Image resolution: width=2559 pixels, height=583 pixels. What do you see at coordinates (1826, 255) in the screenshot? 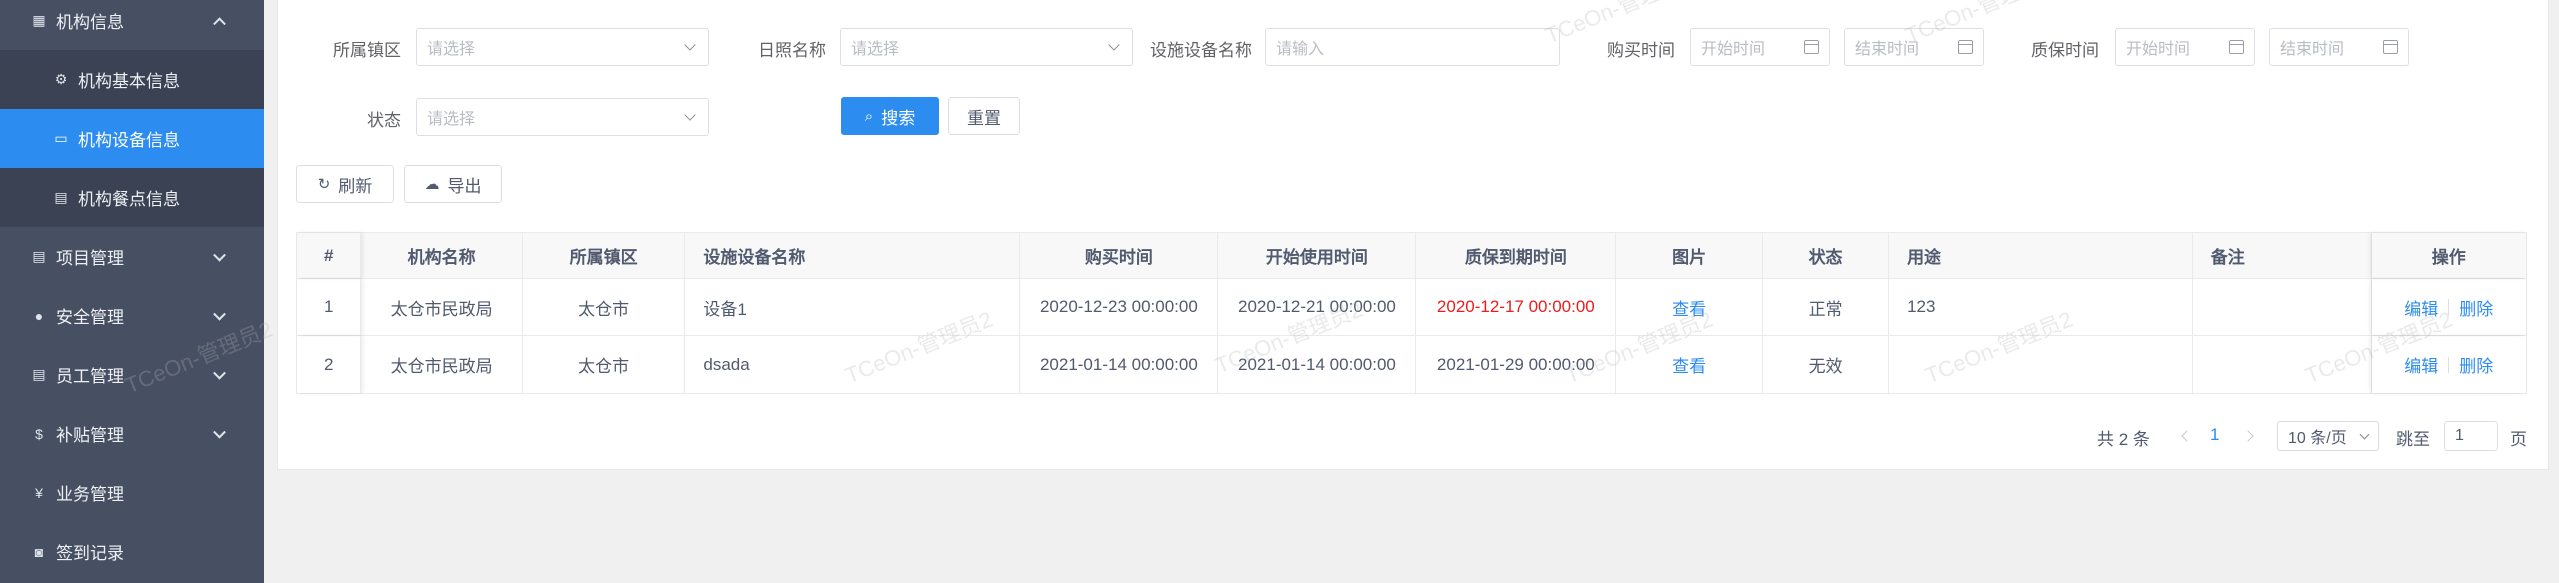
I see `column-header: 状态` at bounding box center [1826, 255].